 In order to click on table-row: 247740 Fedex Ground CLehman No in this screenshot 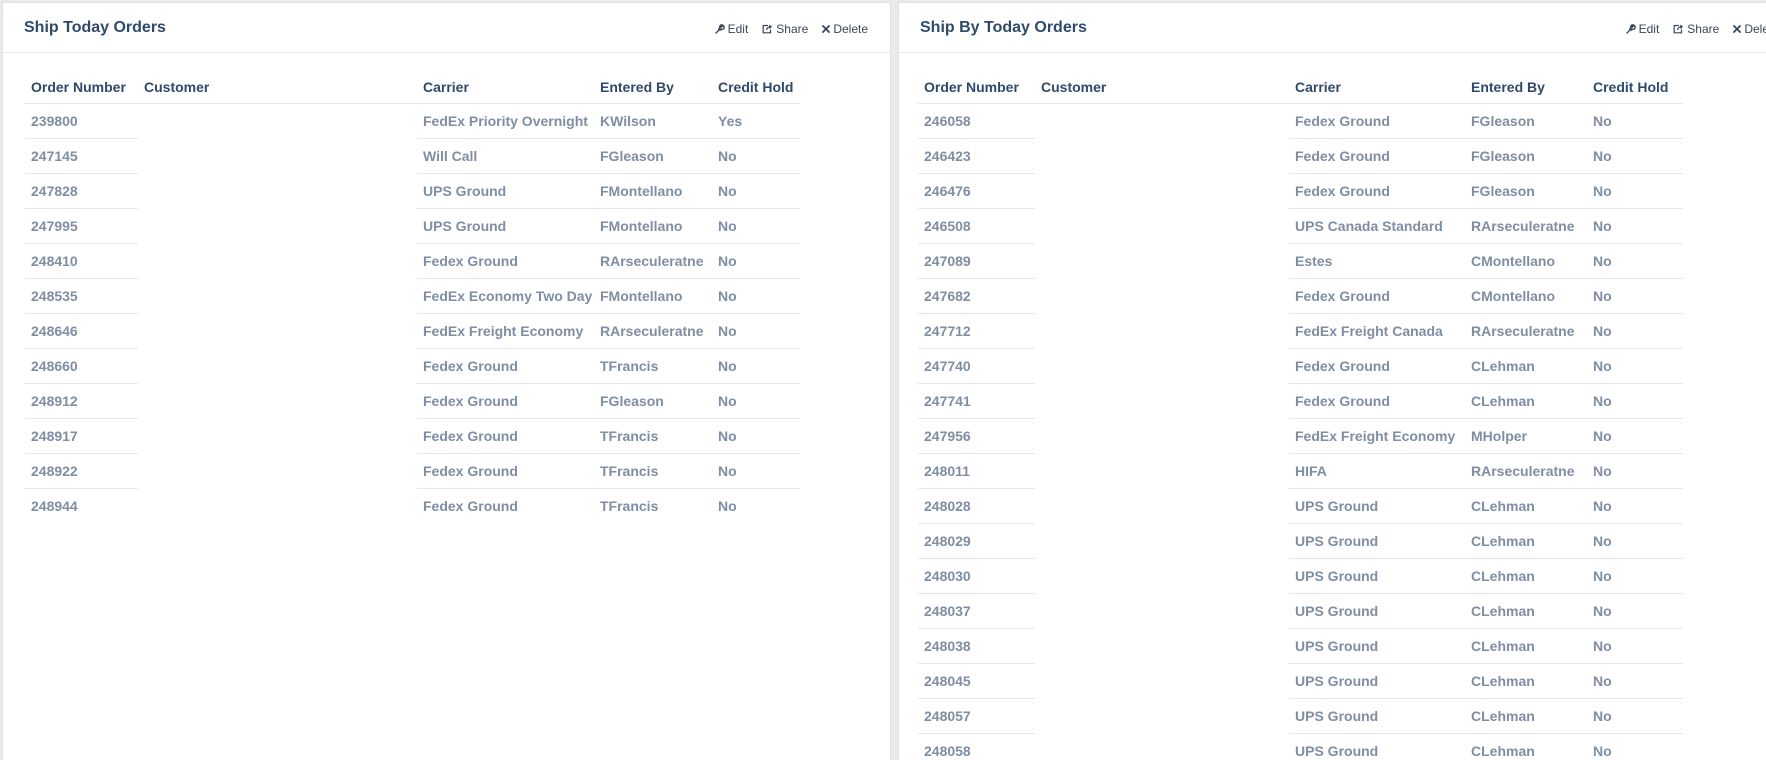, I will do `click(1300, 366)`.